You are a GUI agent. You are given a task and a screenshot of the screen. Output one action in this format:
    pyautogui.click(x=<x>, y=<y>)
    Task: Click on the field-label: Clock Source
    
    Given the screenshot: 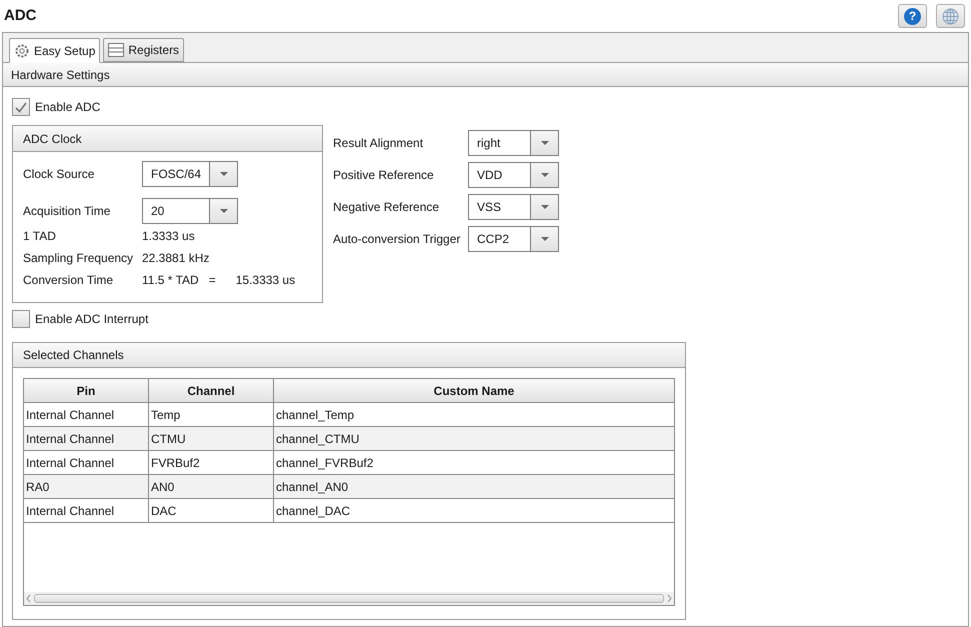 What is the action you would take?
    pyautogui.click(x=59, y=174)
    